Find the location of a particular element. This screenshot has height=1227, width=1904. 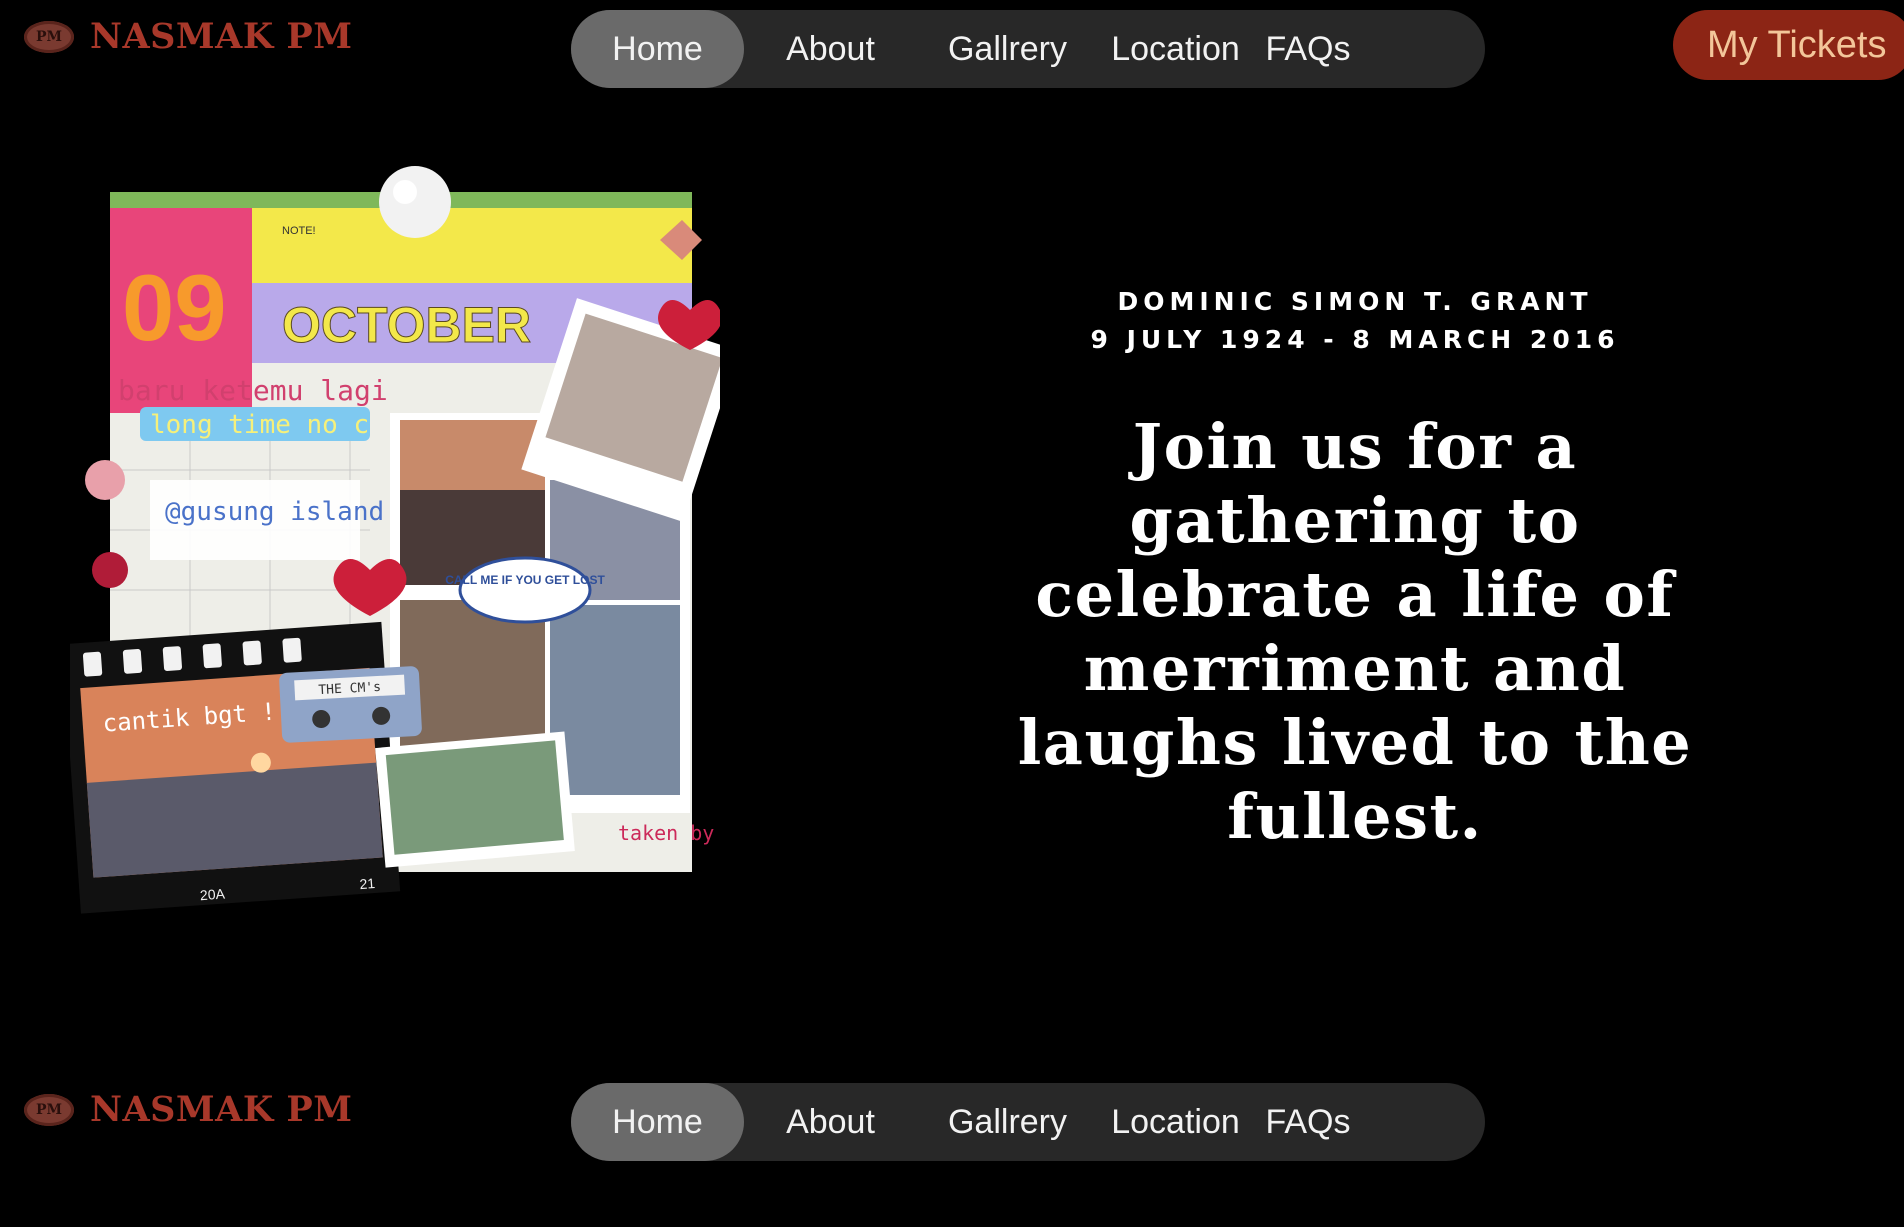

footer-nav: Home About Gallrery Location FAQs is located at coordinates (1028, 1122).